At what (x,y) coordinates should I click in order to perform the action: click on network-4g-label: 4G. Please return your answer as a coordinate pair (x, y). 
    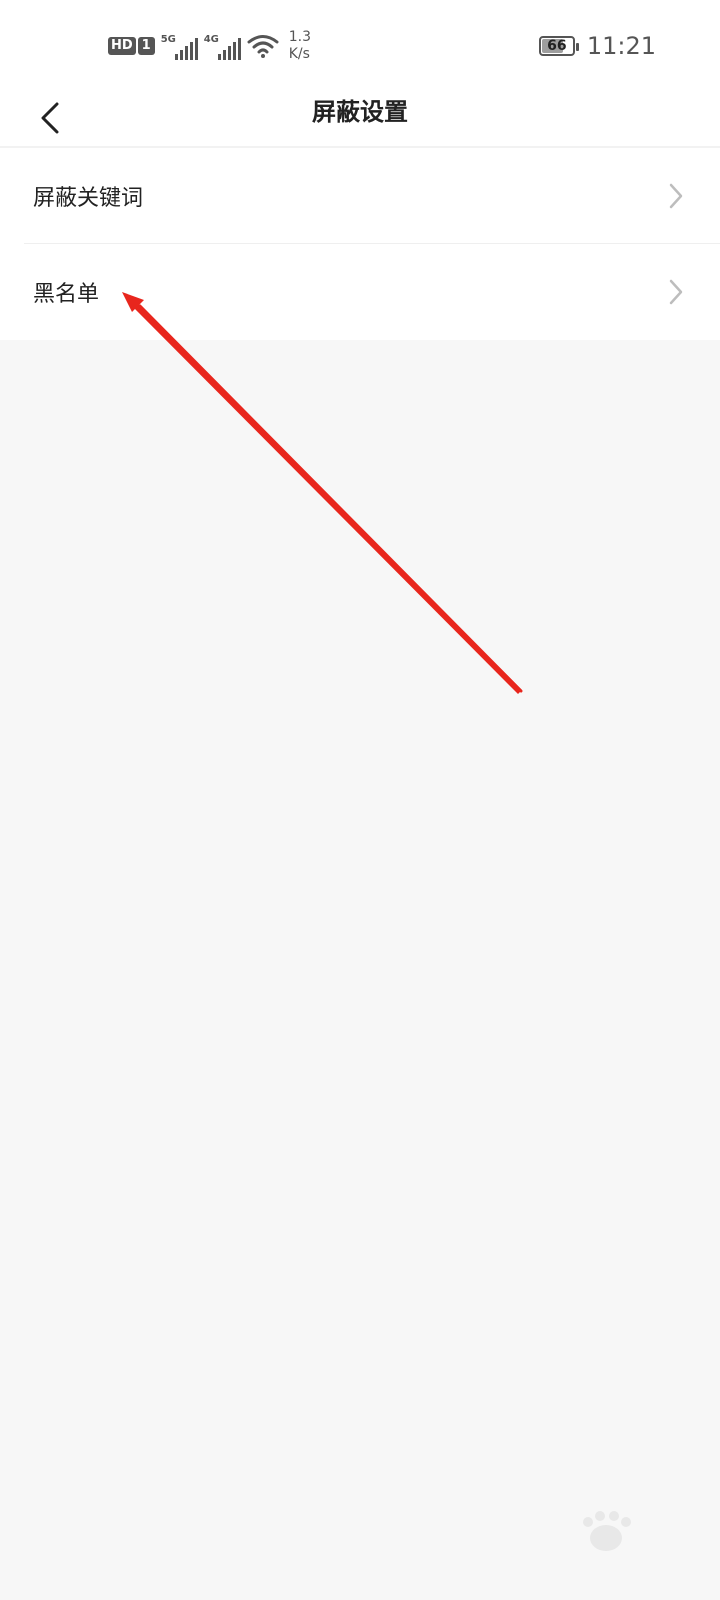
    Looking at the image, I should click on (211, 39).